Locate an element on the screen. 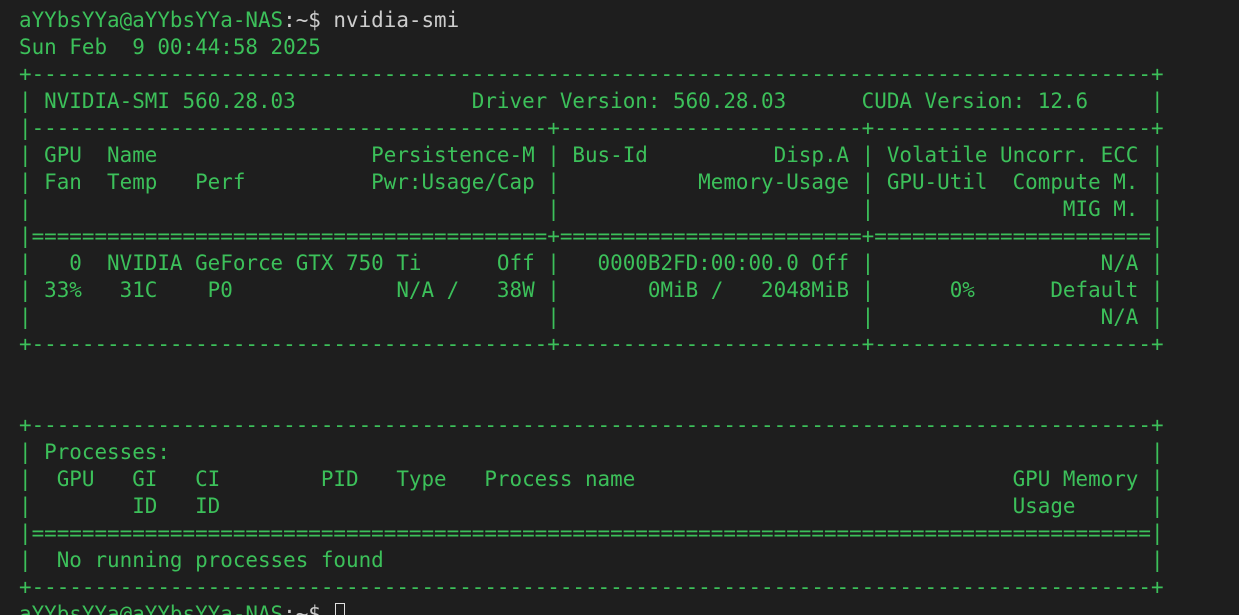 This screenshot has height=615, width=1239. processes-title: | Processes: | is located at coordinates (591, 452).